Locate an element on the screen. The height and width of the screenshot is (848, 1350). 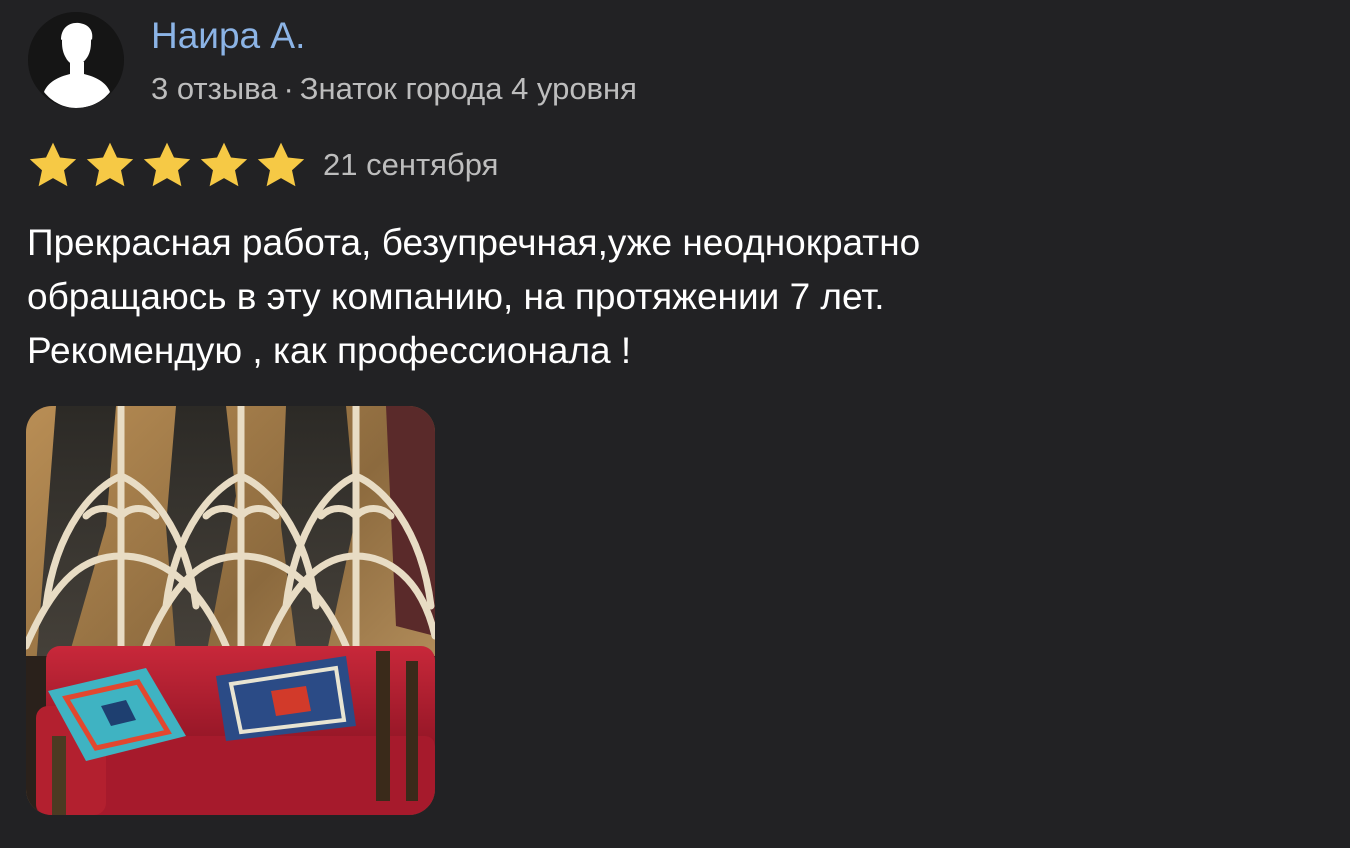
author-meta: 3 отзыва · Знаток города 4 уровня is located at coordinates (394, 89).